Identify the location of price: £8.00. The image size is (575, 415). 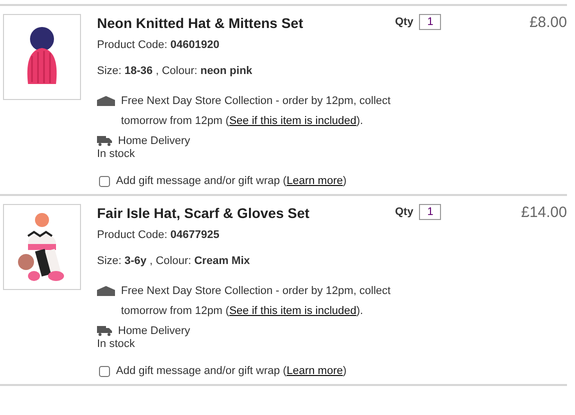
(548, 22).